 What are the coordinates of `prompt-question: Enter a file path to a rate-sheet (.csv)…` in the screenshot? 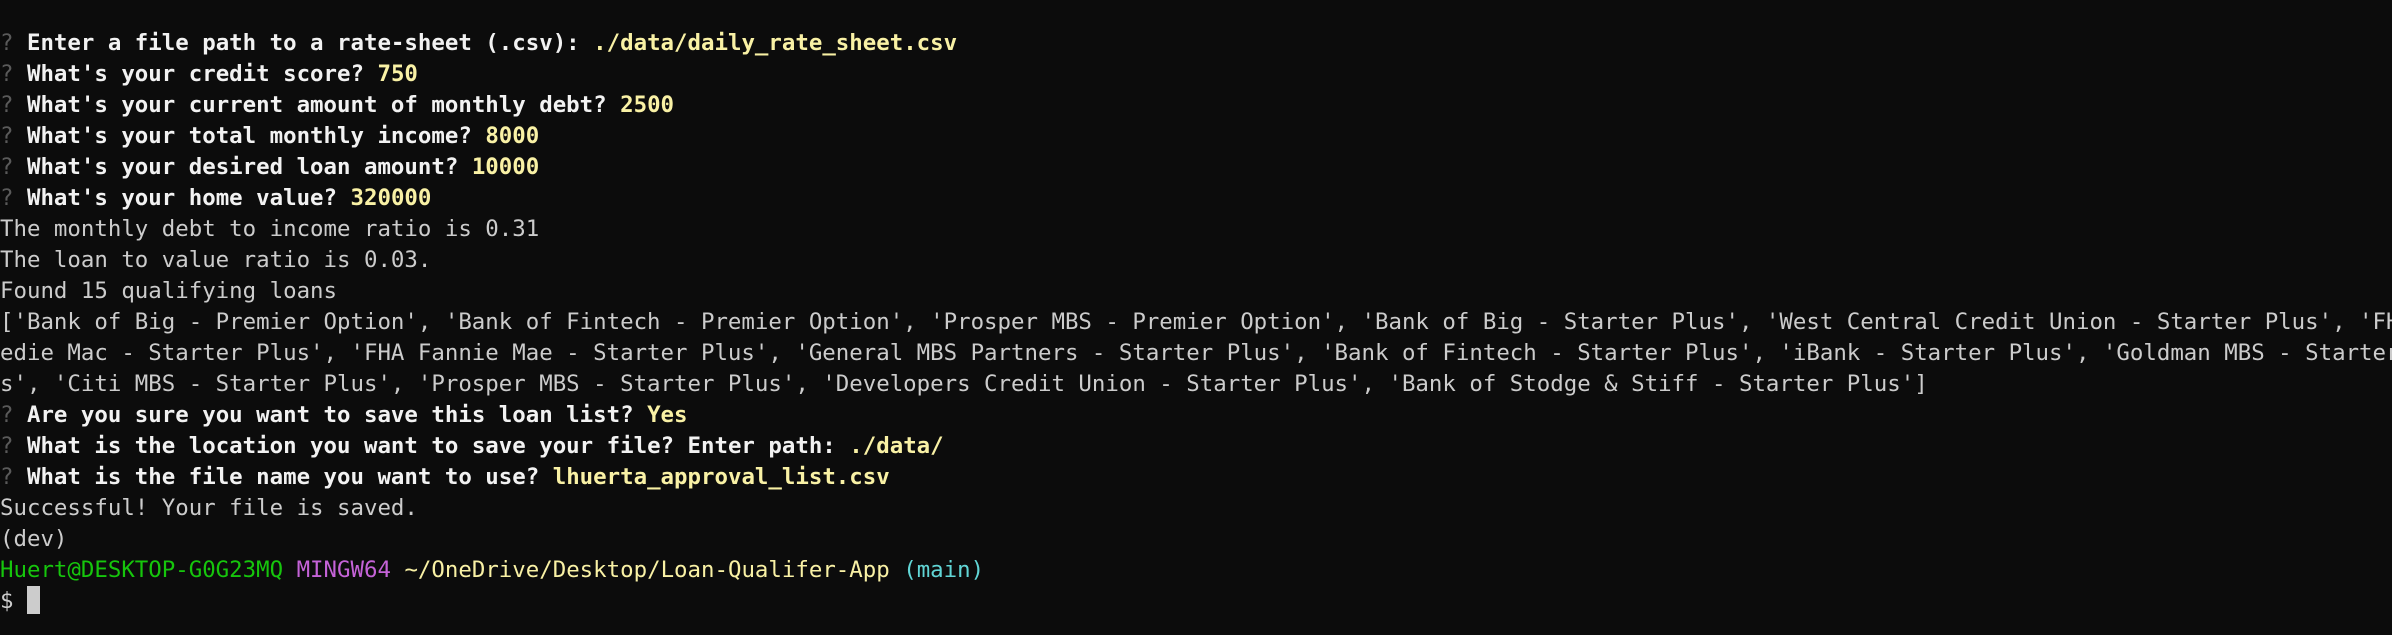 It's located at (303, 43).